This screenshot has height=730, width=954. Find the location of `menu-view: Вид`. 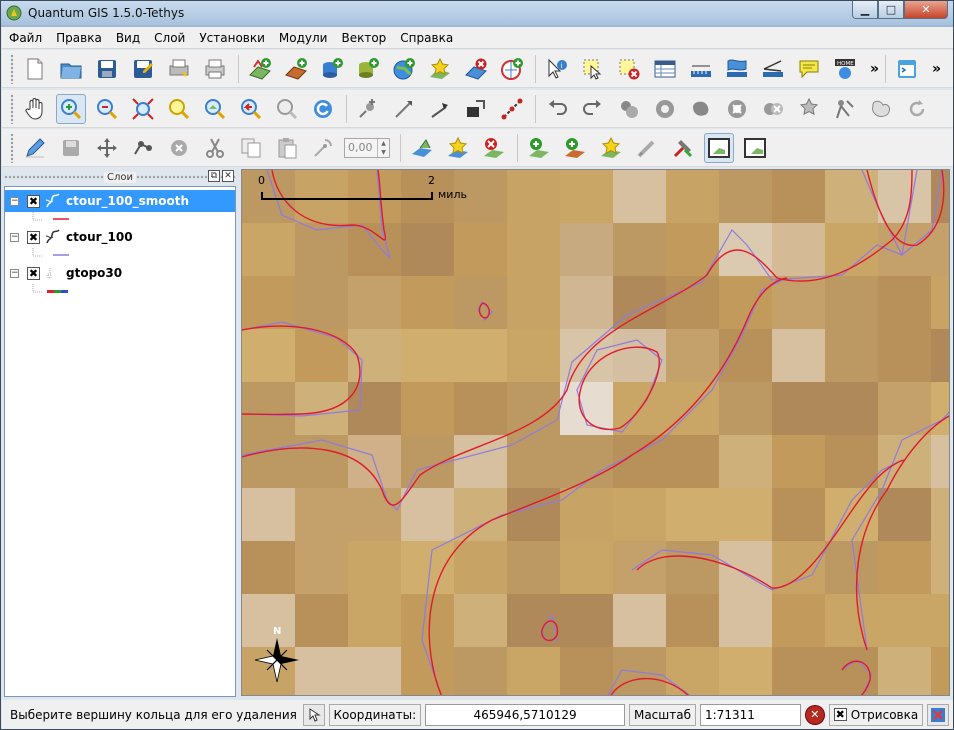

menu-view: Вид is located at coordinates (128, 38).